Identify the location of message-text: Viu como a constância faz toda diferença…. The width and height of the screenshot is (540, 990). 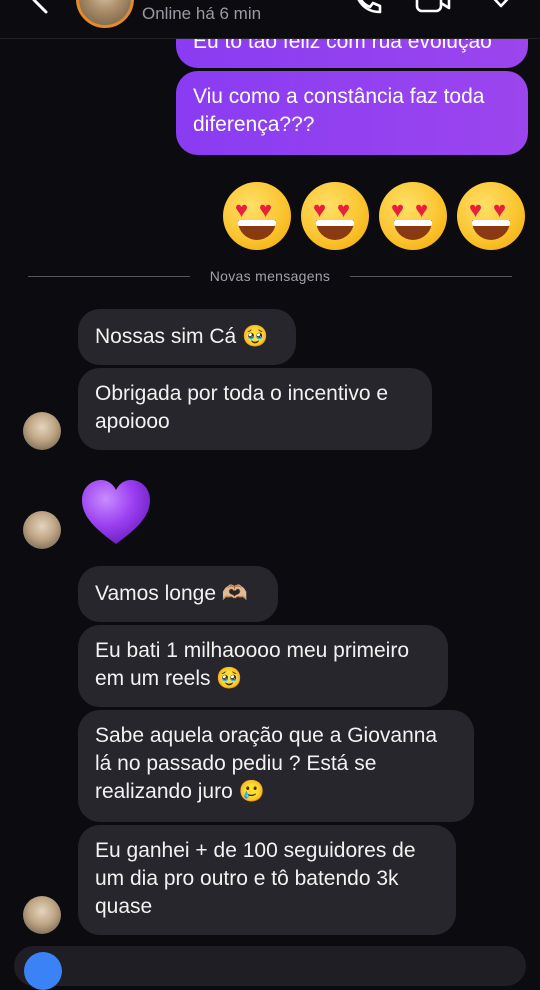
(339, 110).